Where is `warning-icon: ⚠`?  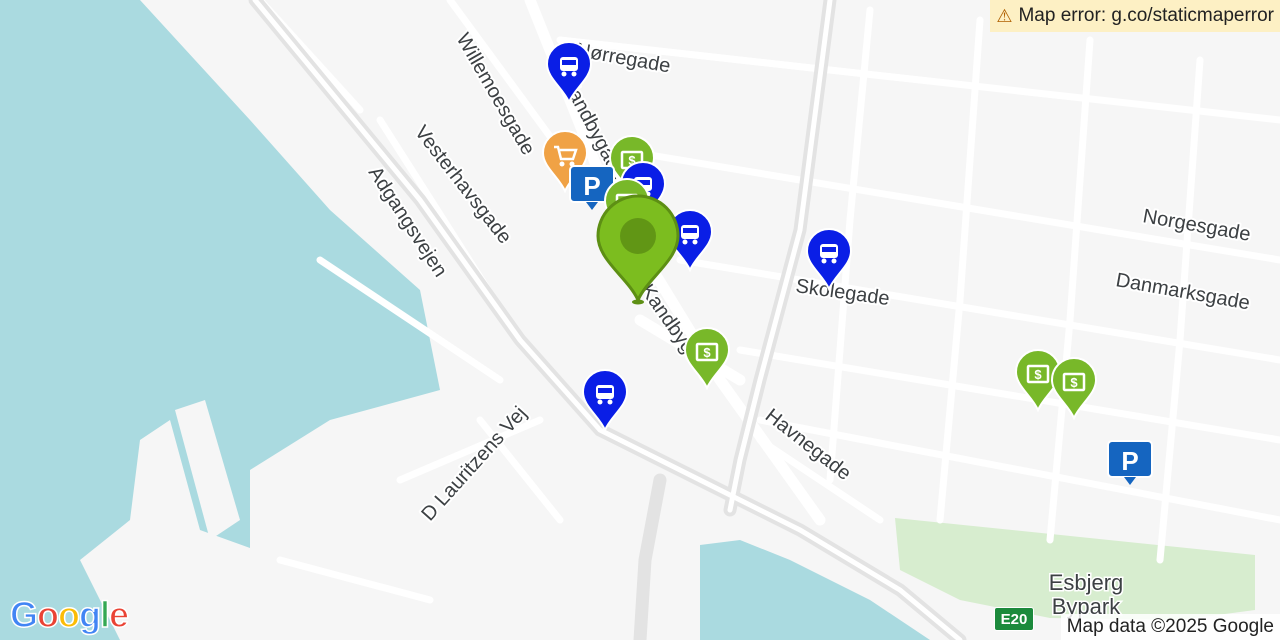 warning-icon: ⚠ is located at coordinates (1004, 15).